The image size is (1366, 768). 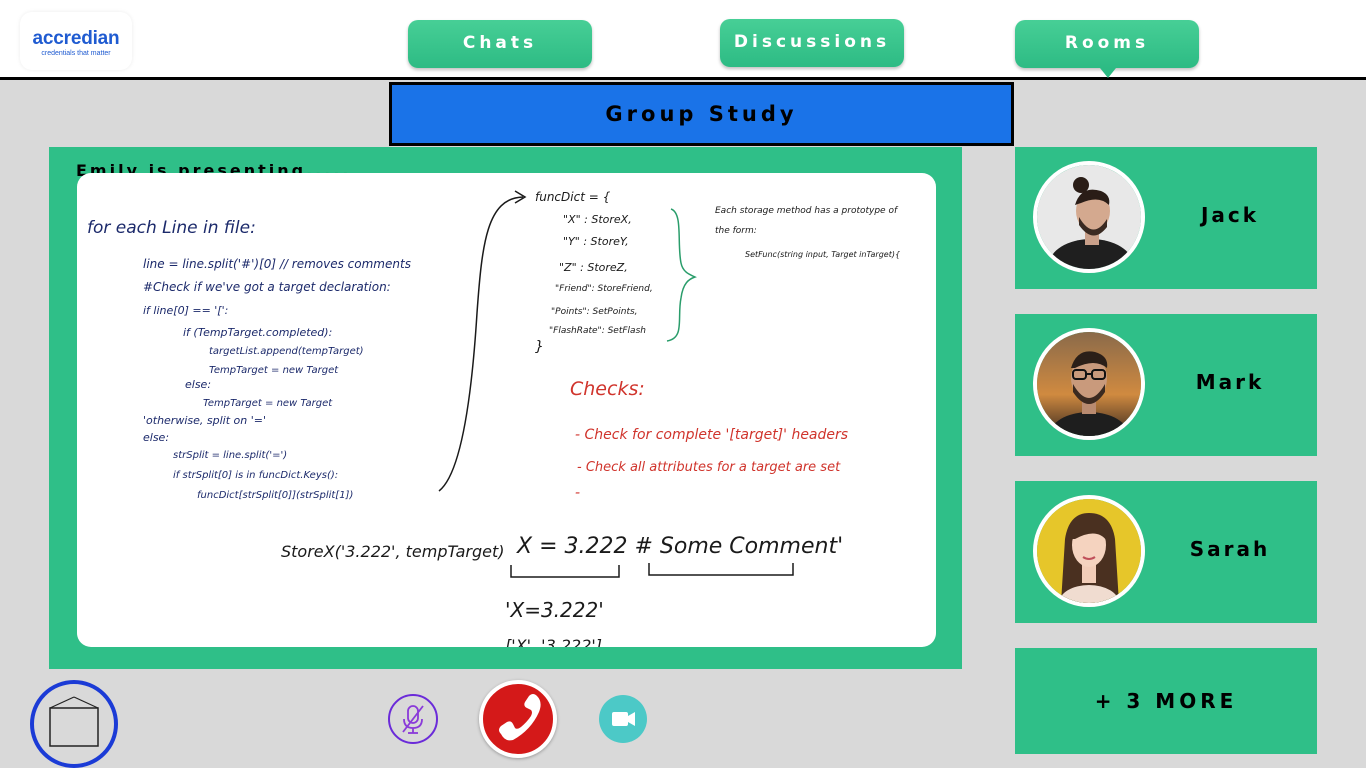 I want to click on code-line: if strSplit[0] is in funcDict.Keys():, so click(x=255, y=475).